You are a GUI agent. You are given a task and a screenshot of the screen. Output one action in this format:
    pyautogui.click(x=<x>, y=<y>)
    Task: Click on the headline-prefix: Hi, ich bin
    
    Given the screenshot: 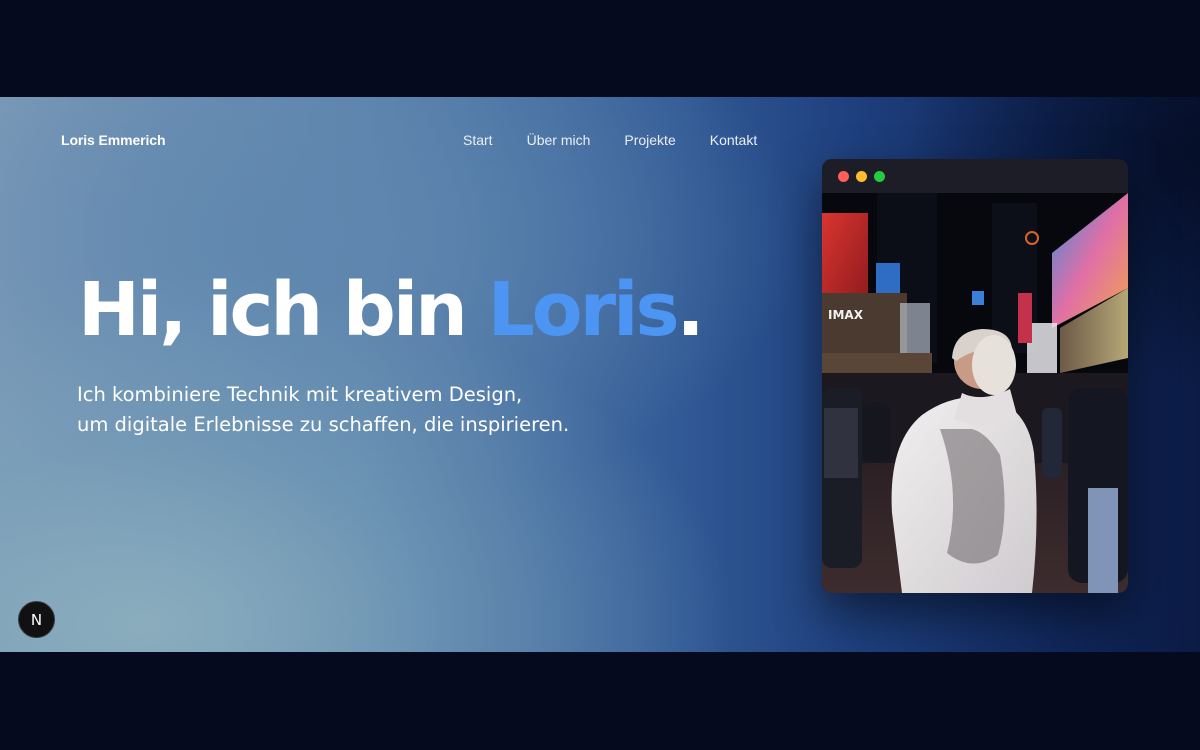 What is the action you would take?
    pyautogui.click(x=283, y=310)
    